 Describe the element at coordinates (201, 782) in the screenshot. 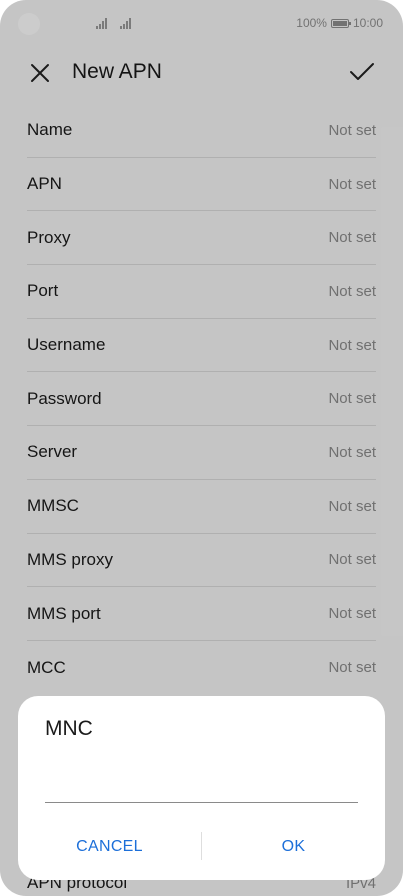

I see `mnc-input` at that location.